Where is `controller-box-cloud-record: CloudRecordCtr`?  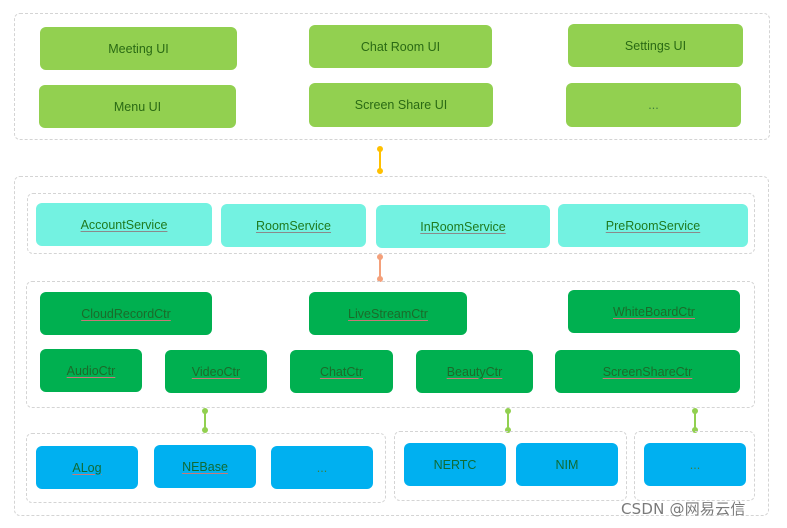 controller-box-cloud-record: CloudRecordCtr is located at coordinates (126, 313).